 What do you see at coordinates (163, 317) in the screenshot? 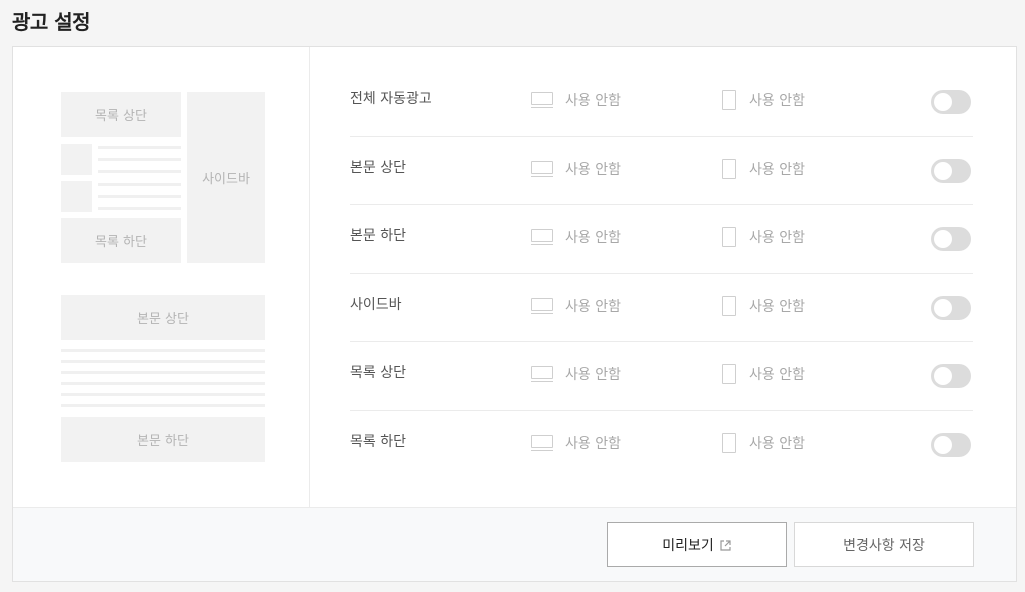
I see `preview-body-top: 본문 상단` at bounding box center [163, 317].